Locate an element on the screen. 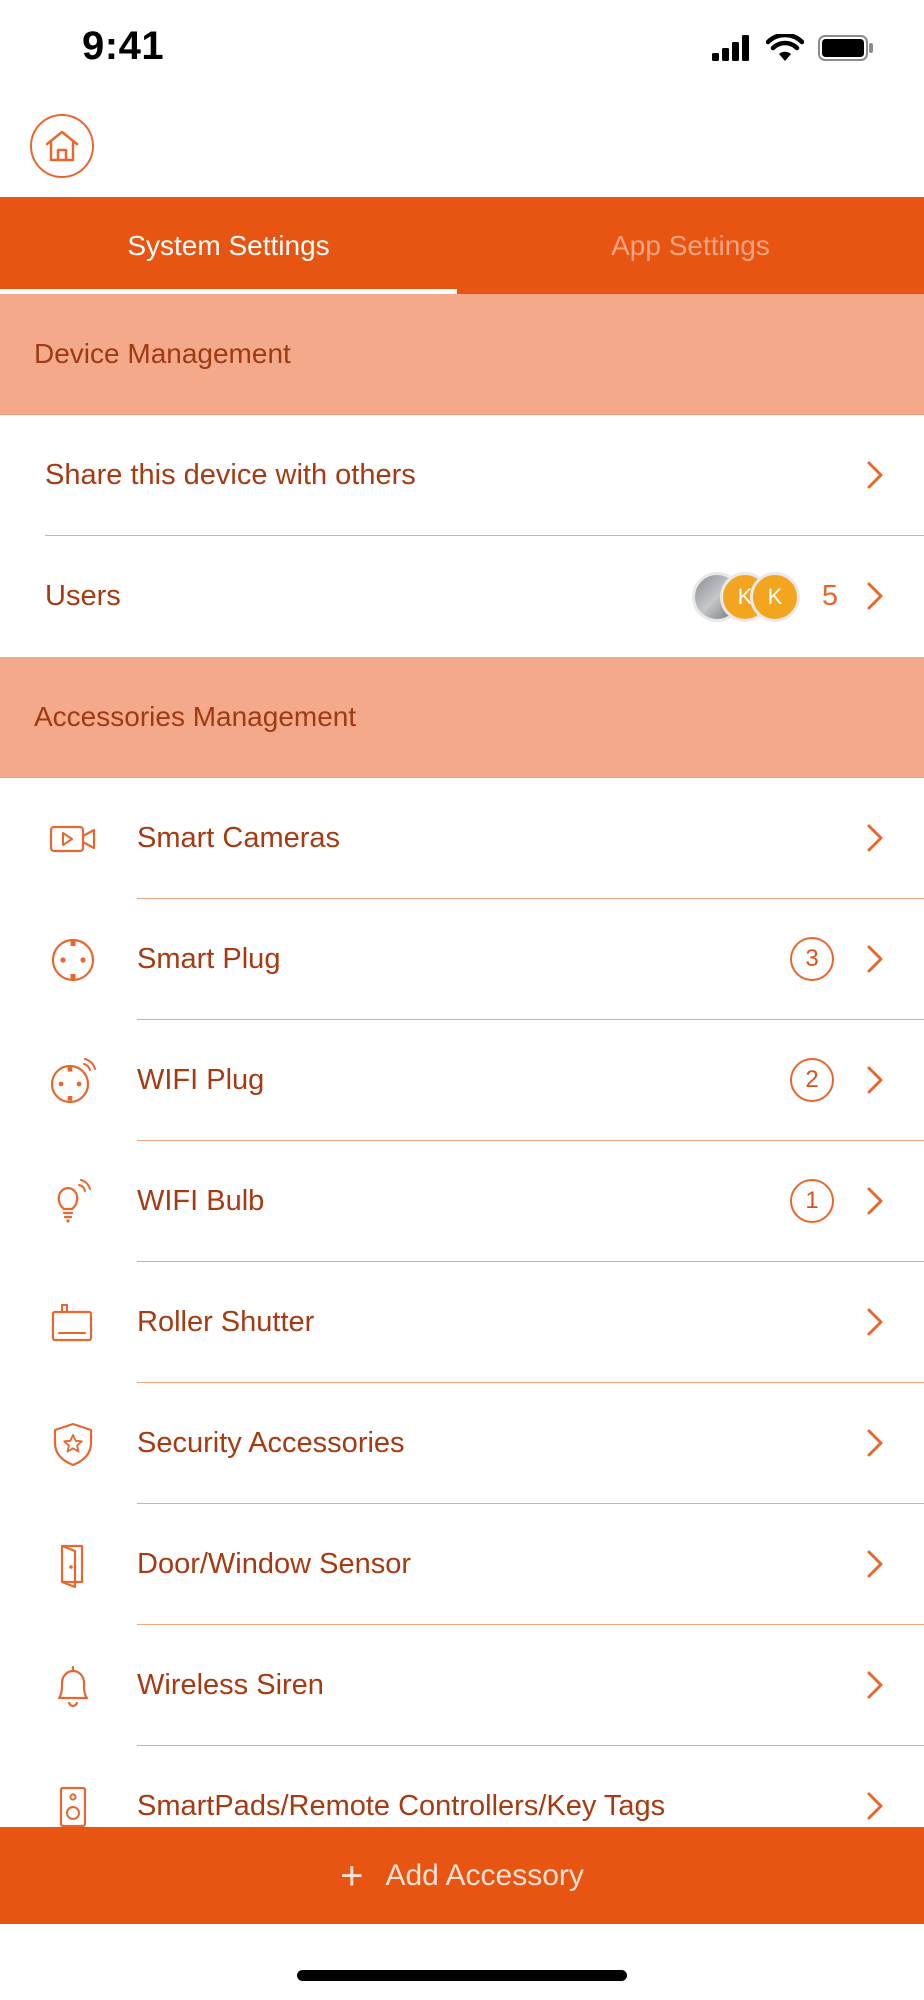 This screenshot has height=2000, width=924. accessory-row-roller-shutter: Roller Shutter is located at coordinates (462, 1322).